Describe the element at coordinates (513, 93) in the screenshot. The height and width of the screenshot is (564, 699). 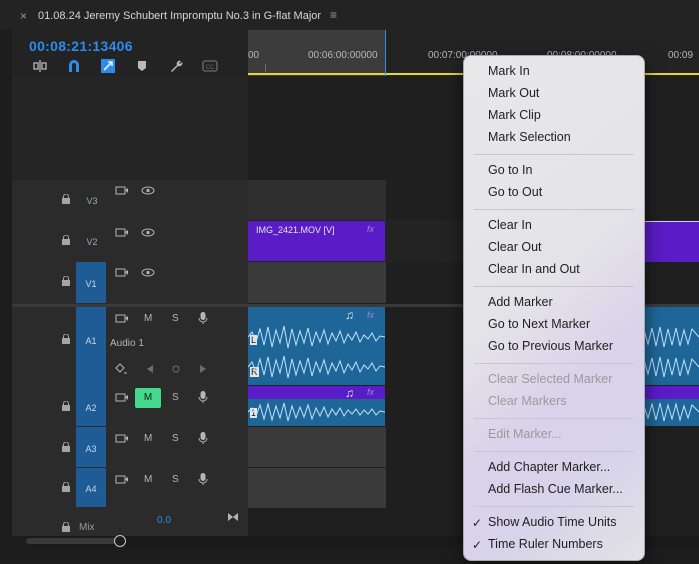
I see `menu-item-mark-out: Mark Out` at that location.